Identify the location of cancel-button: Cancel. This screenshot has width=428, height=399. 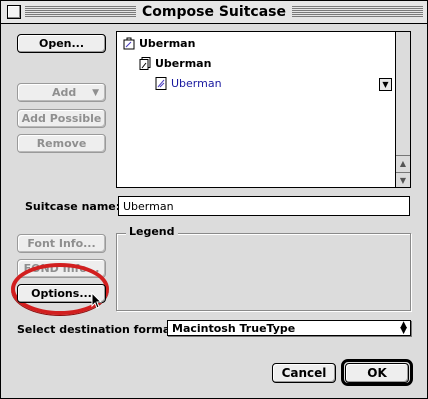
(304, 373).